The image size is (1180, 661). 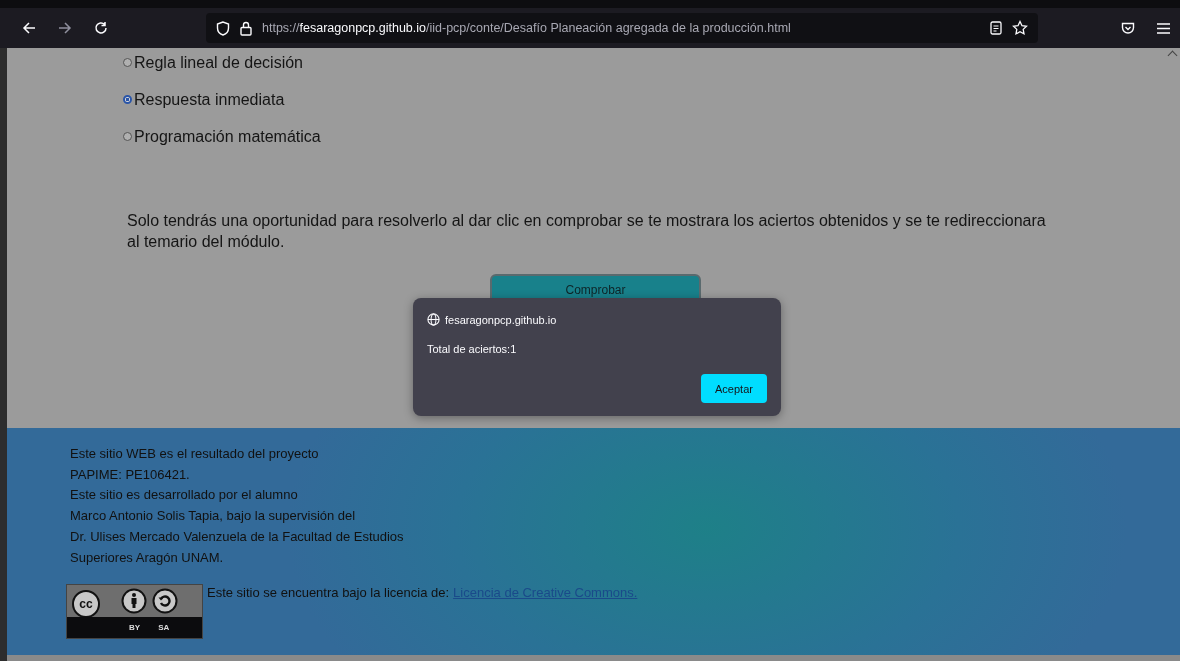 What do you see at coordinates (237, 536) in the screenshot?
I see `footer-text: Dr. Ulises Mercado Valenzuela de la Facultad de Estudios` at bounding box center [237, 536].